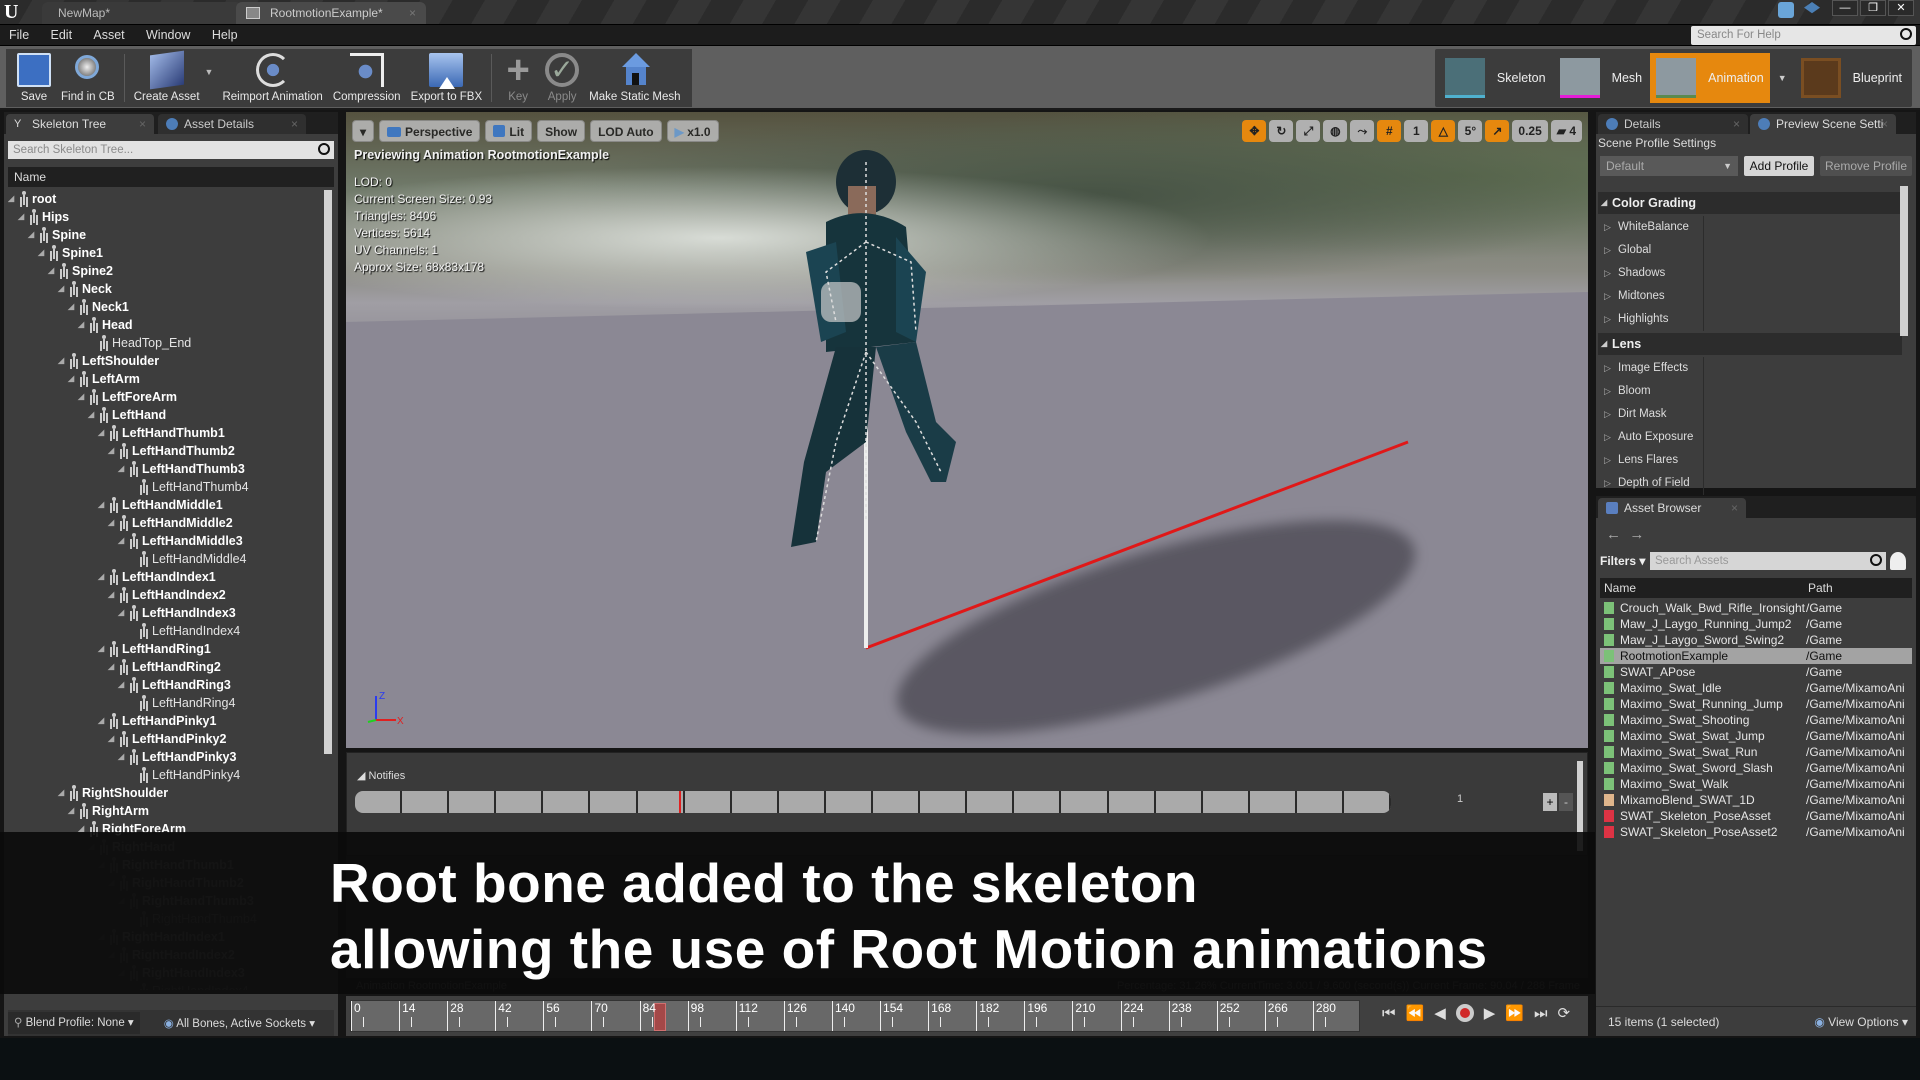 This screenshot has width=1920, height=1080. I want to click on chat-icon, so click(1786, 10).